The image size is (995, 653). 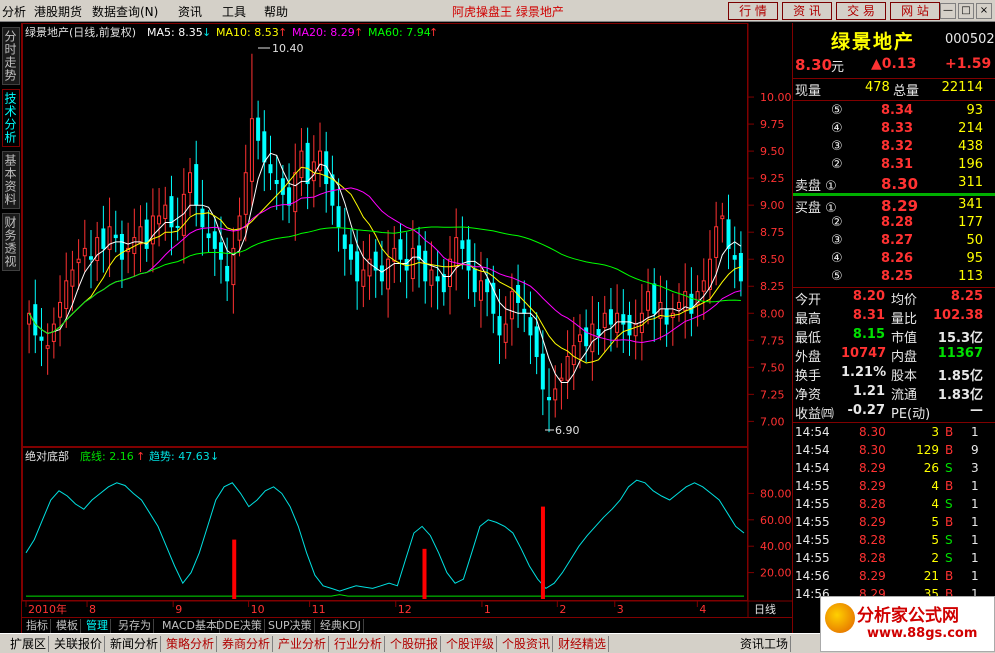 What do you see at coordinates (67, 626) in the screenshot?
I see `tab-template: 模板` at bounding box center [67, 626].